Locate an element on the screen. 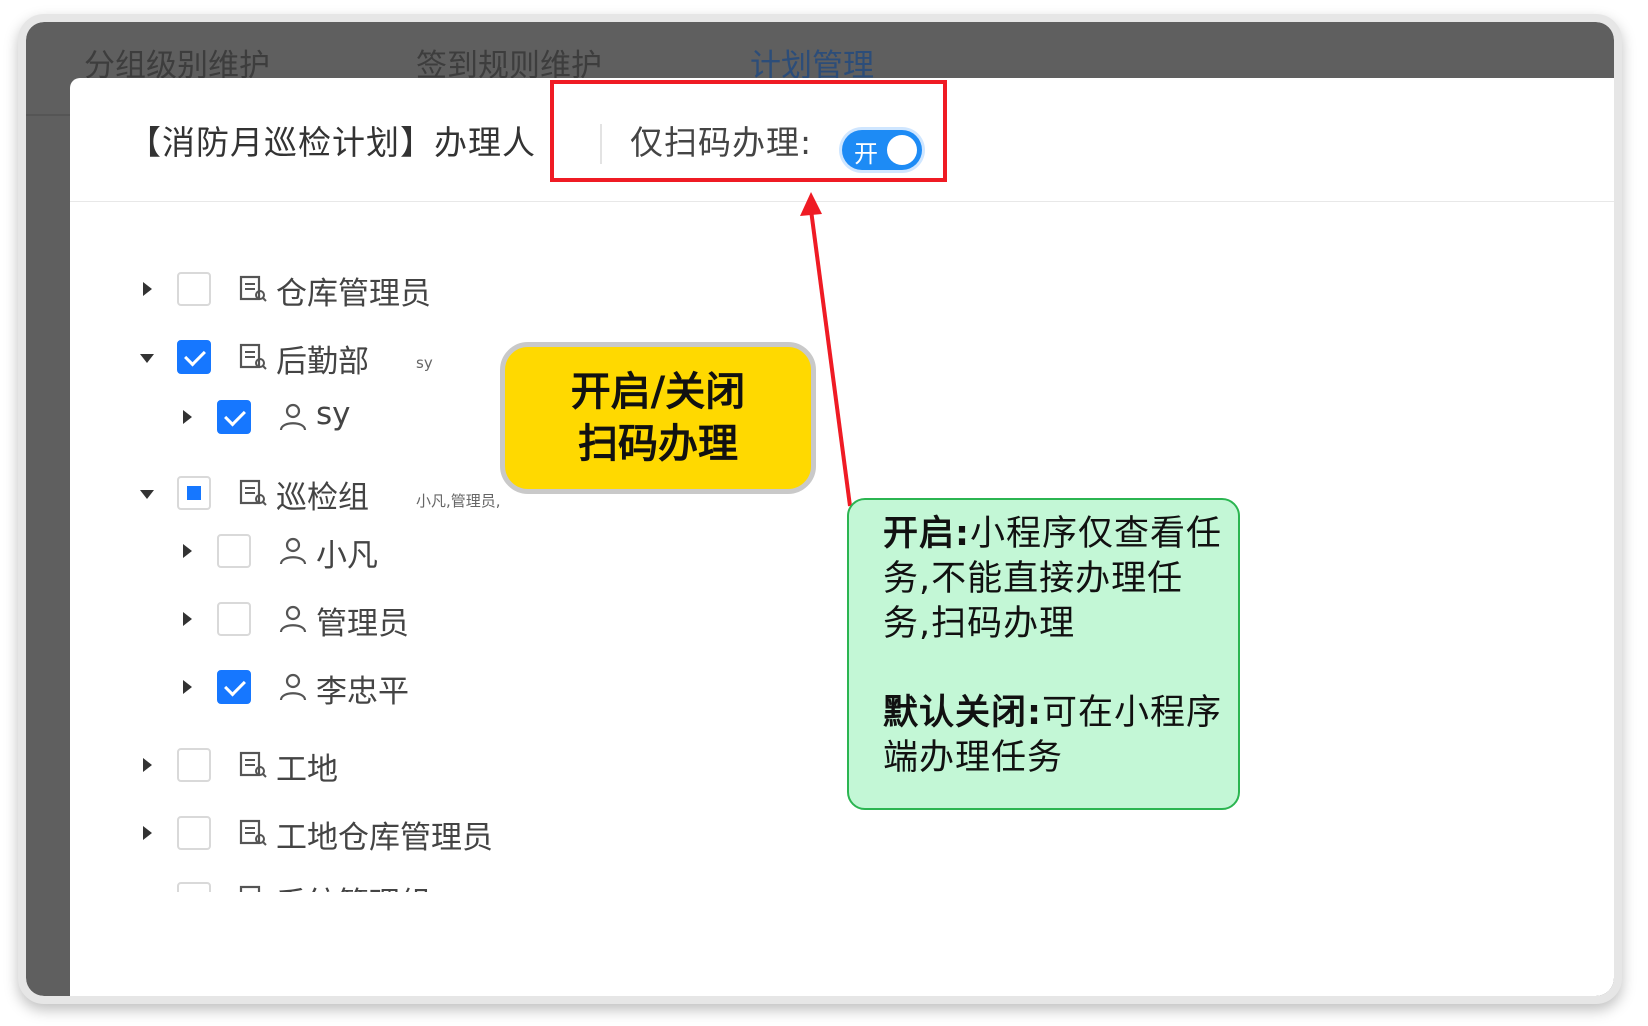 This screenshot has height=1026, width=1648. green-callout-p2: 默认关闭:可在小程序端办理任务 is located at coordinates (1053, 736).